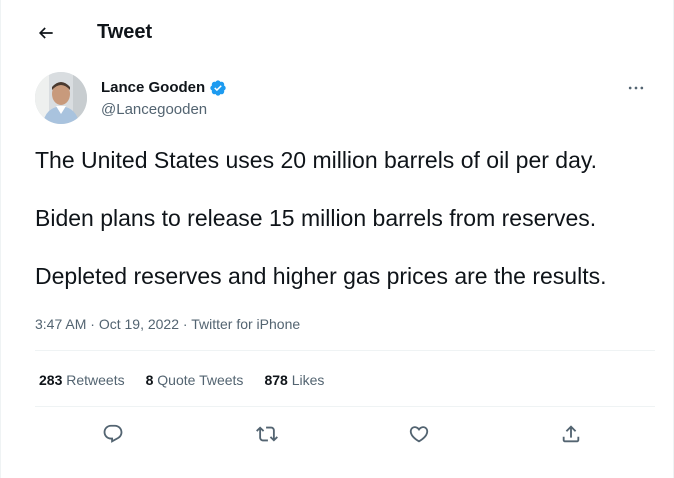  What do you see at coordinates (153, 88) in the screenshot?
I see `author-display-name: Lance Gooden` at bounding box center [153, 88].